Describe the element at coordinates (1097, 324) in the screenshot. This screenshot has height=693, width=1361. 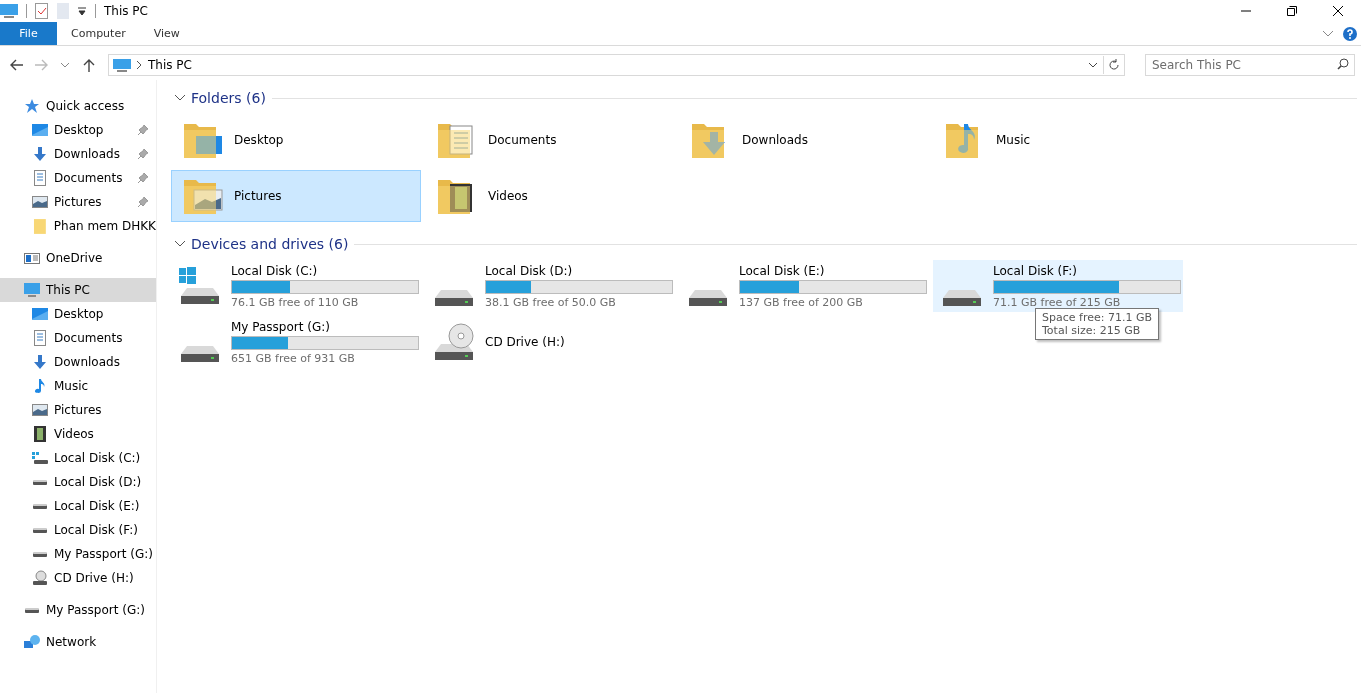
I see `tooltip: Space free: 71.1 GB Total size: 215 GB` at that location.